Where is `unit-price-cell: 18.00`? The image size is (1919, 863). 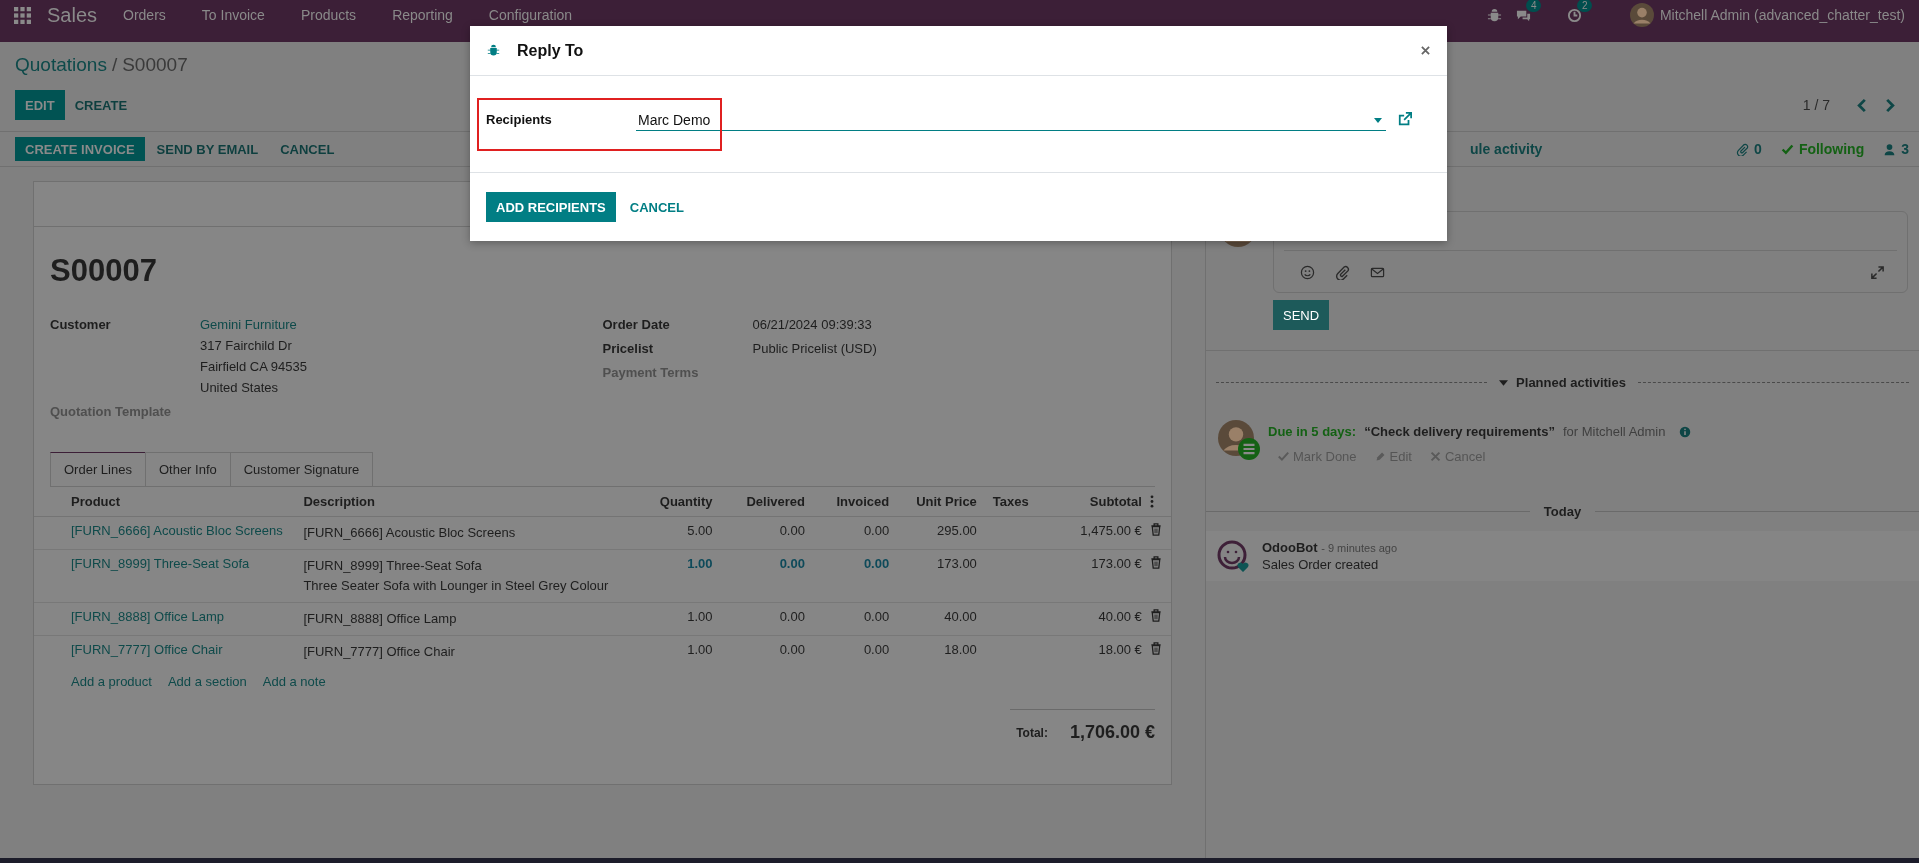 unit-price-cell: 18.00 is located at coordinates (960, 649).